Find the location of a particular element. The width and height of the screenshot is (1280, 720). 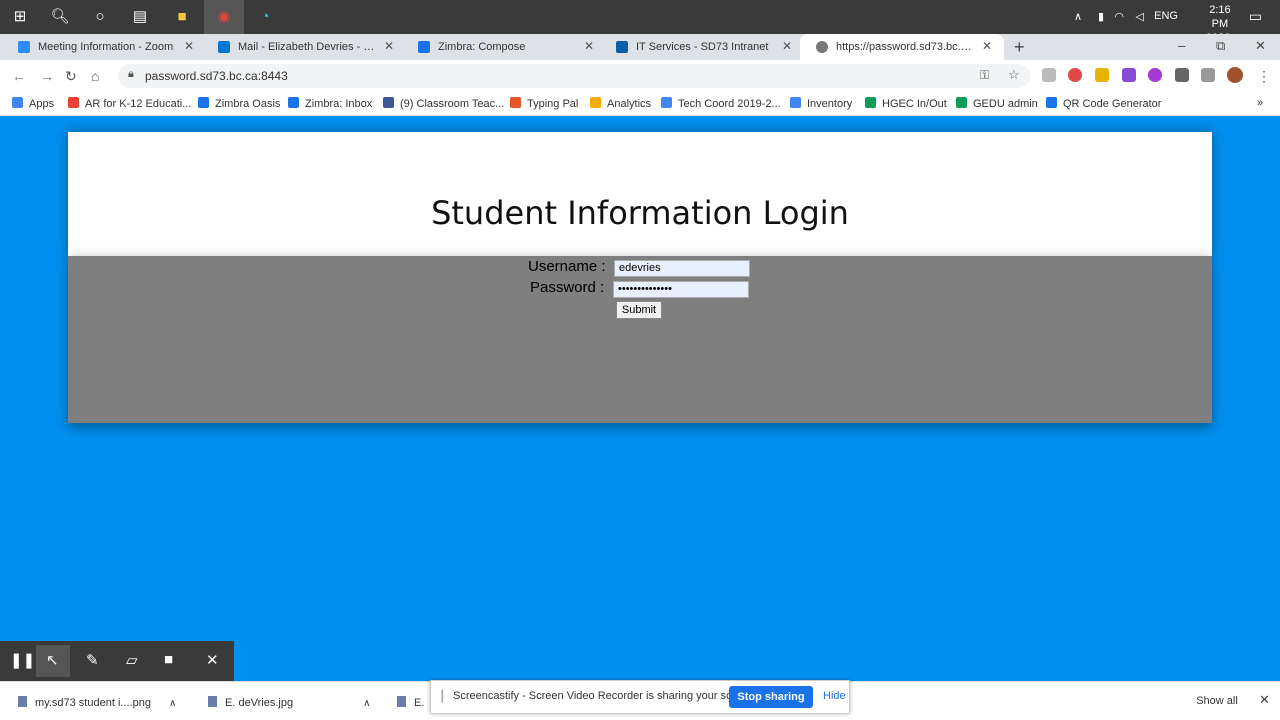

download-item: E. is located at coordinates (410, 702).